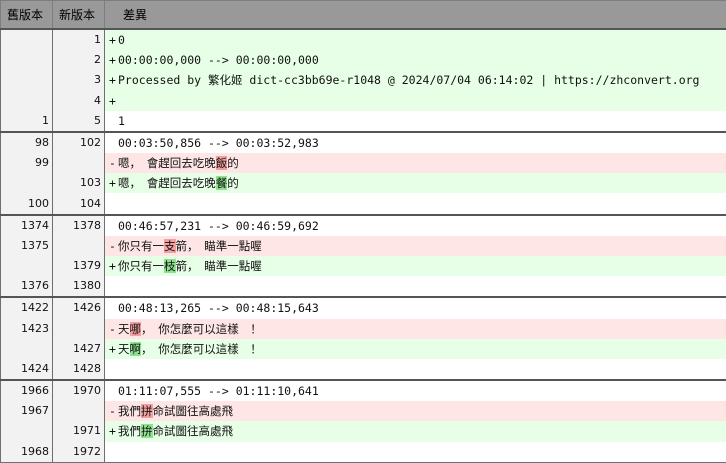 This screenshot has height=463, width=726. I want to click on diff-row-added: 1971 + 我們拚命試圖往高處飛, so click(363, 431).